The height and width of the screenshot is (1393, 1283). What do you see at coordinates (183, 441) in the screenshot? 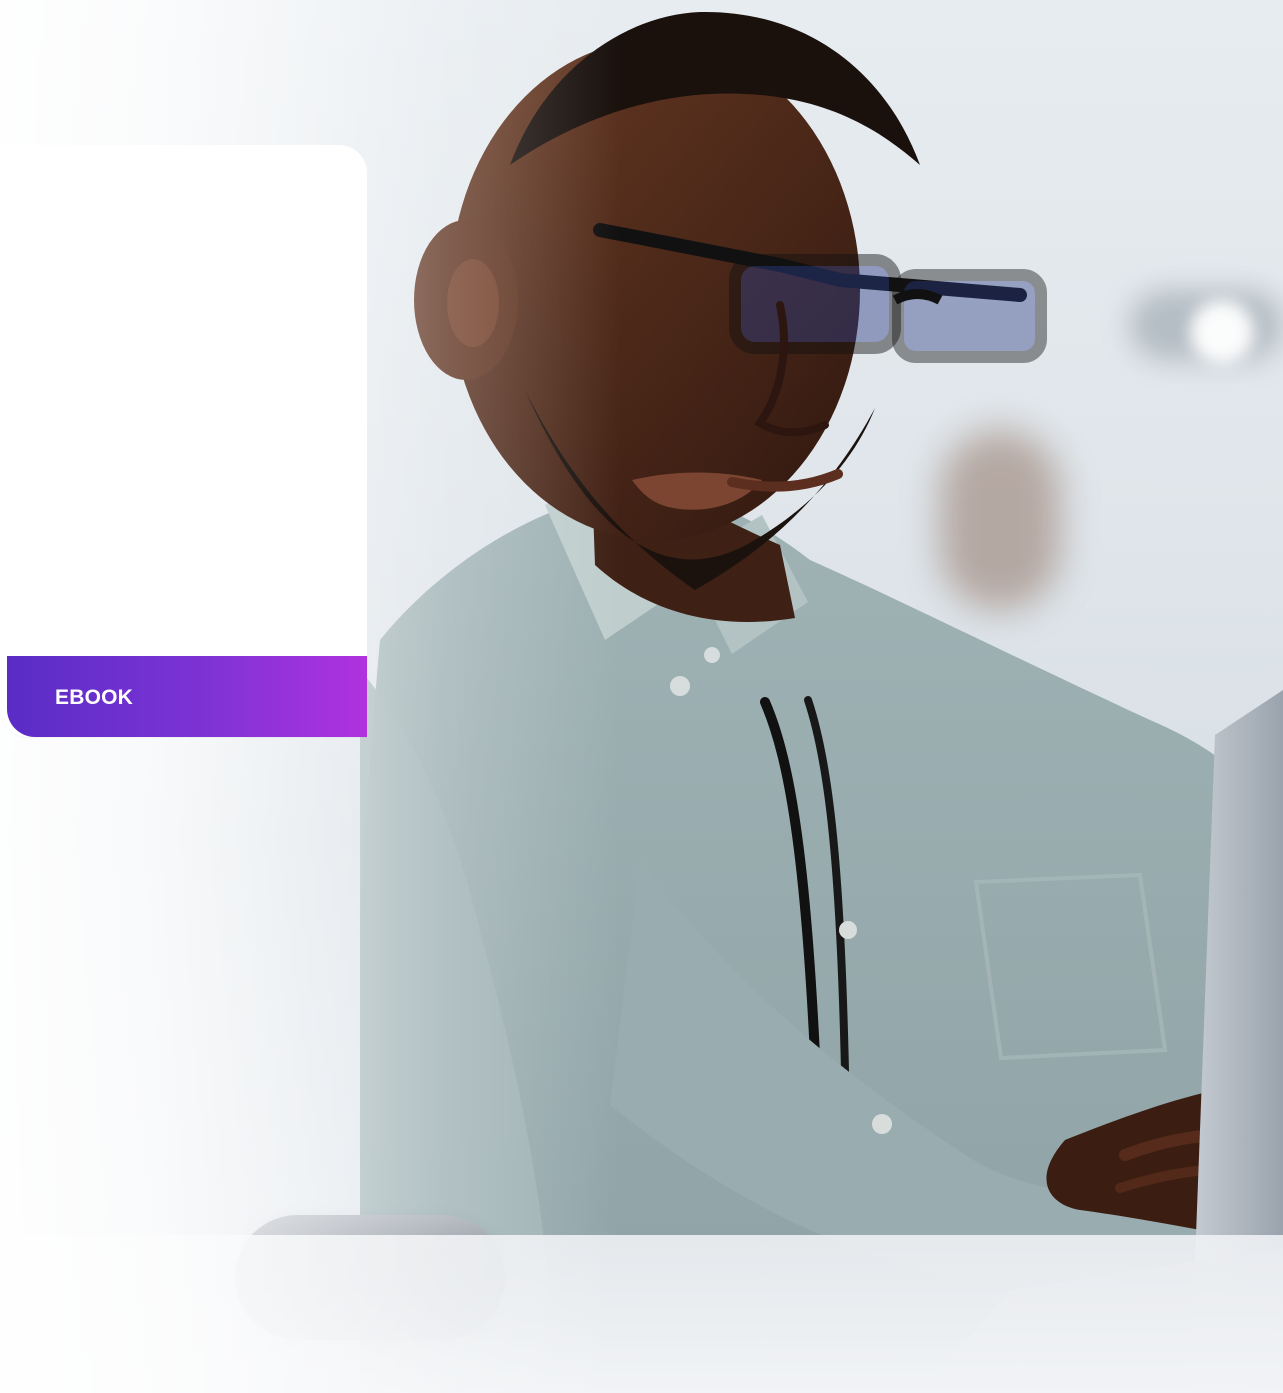
I see `ebook-card: ps EBOOK` at bounding box center [183, 441].